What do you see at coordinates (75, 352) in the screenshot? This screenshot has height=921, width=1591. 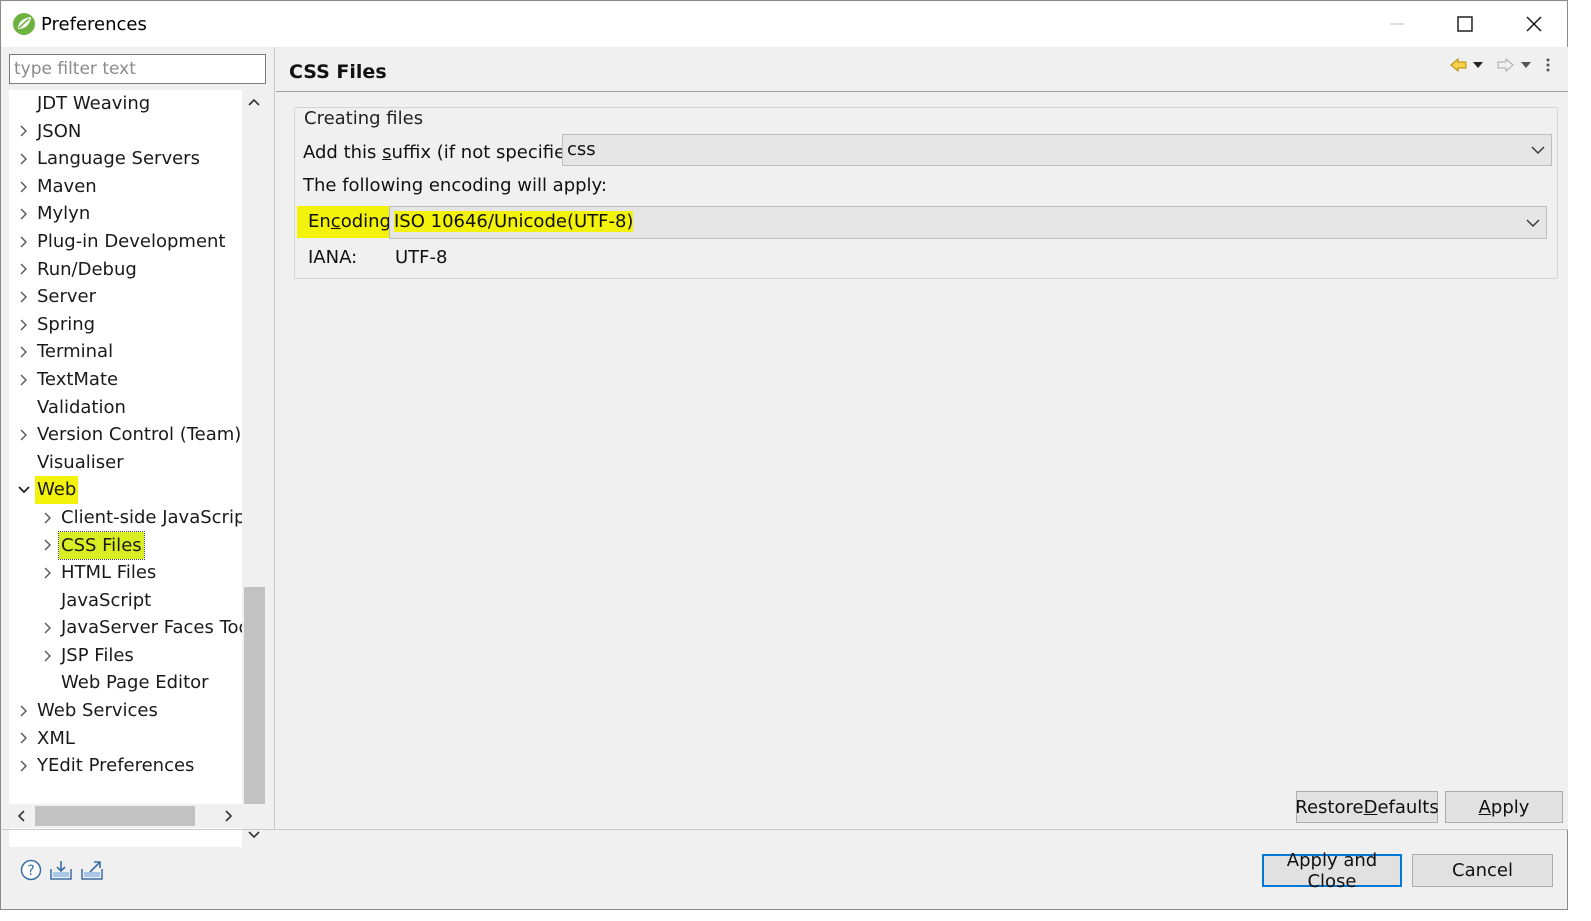 I see `tree-item-label: Terminal` at bounding box center [75, 352].